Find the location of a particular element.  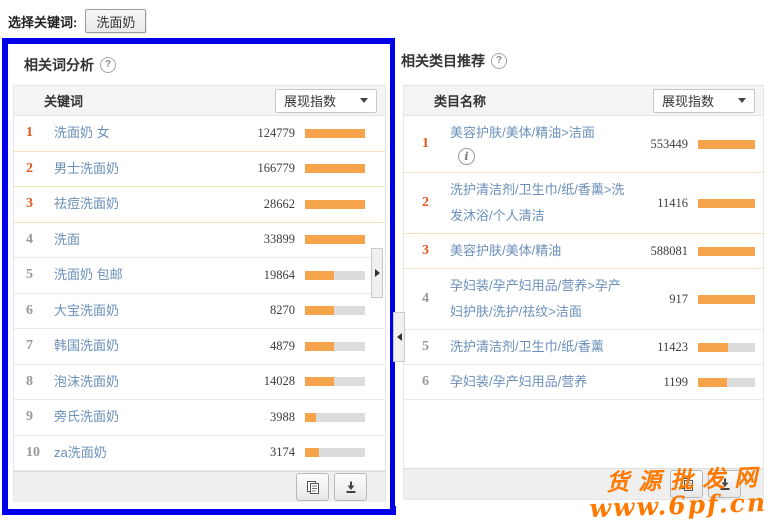

chevron-right-icon is located at coordinates (377, 273).